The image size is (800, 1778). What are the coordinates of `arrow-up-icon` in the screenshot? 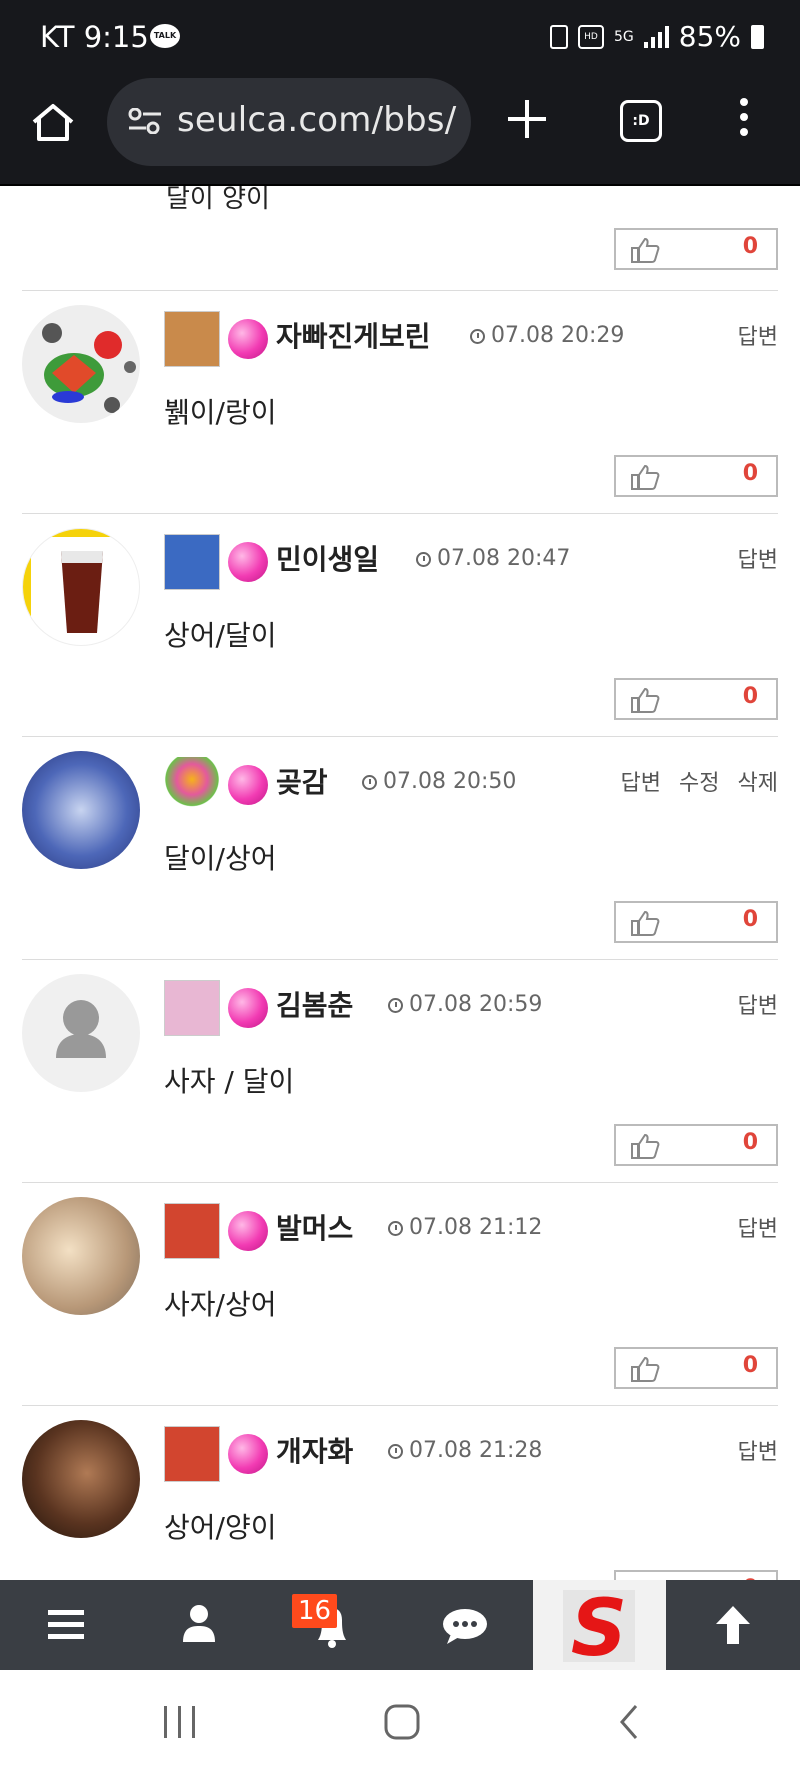 It's located at (733, 1625).